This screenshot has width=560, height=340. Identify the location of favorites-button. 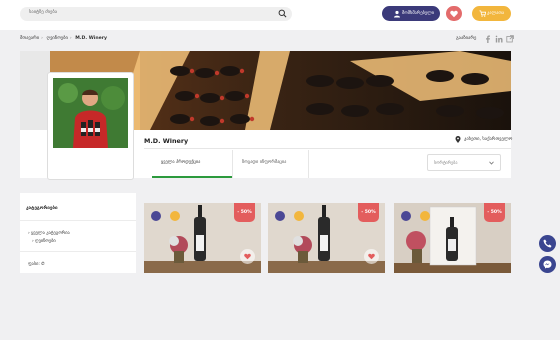
(454, 13).